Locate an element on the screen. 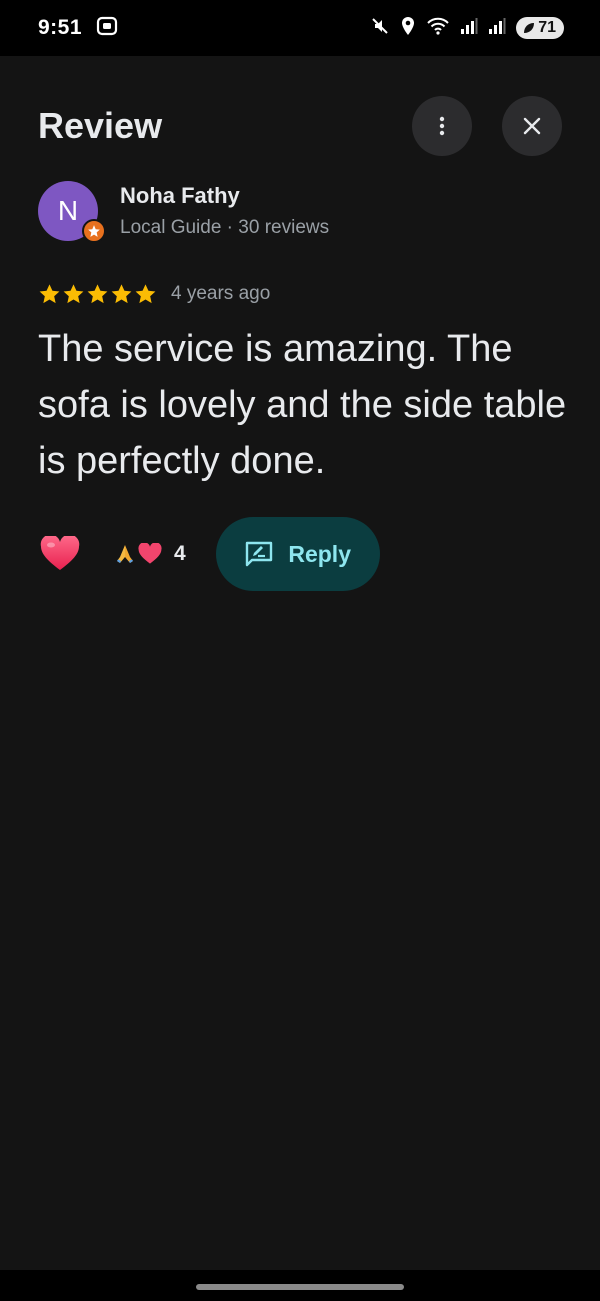 The height and width of the screenshot is (1301, 600). avatar-initial: N is located at coordinates (68, 210).